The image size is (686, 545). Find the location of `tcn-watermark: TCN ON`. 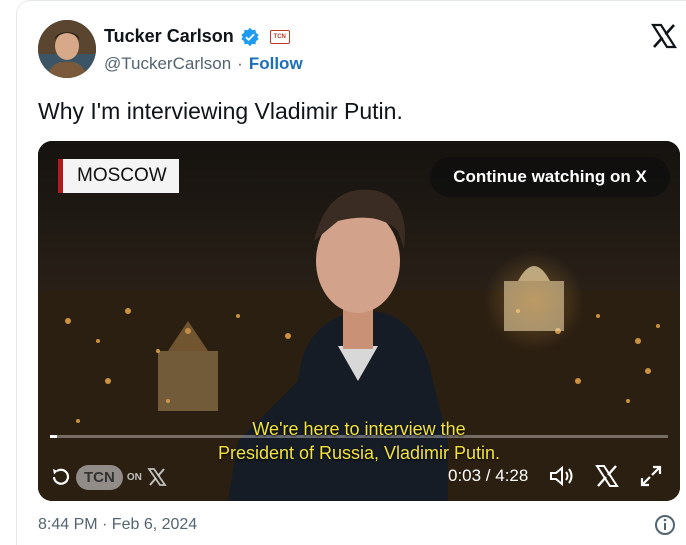

tcn-watermark: TCN ON is located at coordinates (109, 477).